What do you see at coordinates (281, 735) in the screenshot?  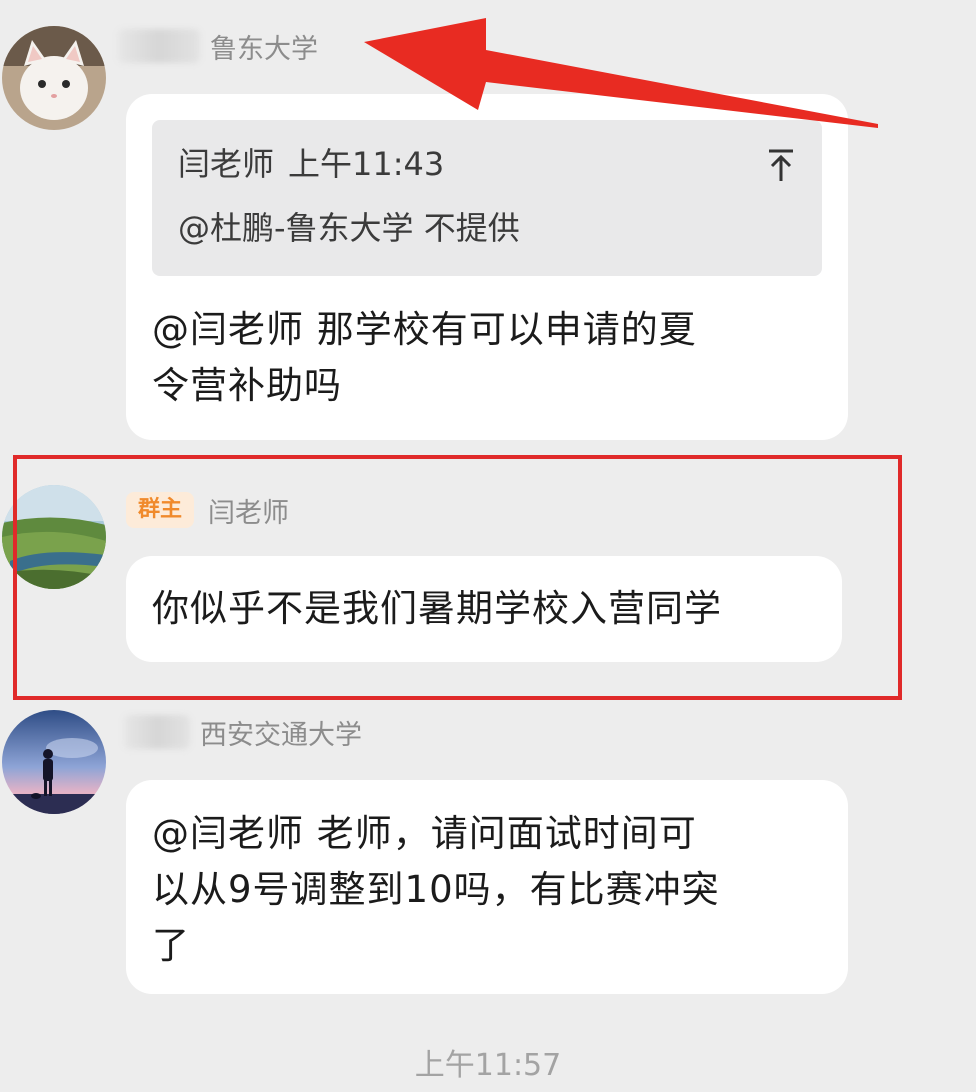 I see `sender-school: 西安交通大学` at bounding box center [281, 735].